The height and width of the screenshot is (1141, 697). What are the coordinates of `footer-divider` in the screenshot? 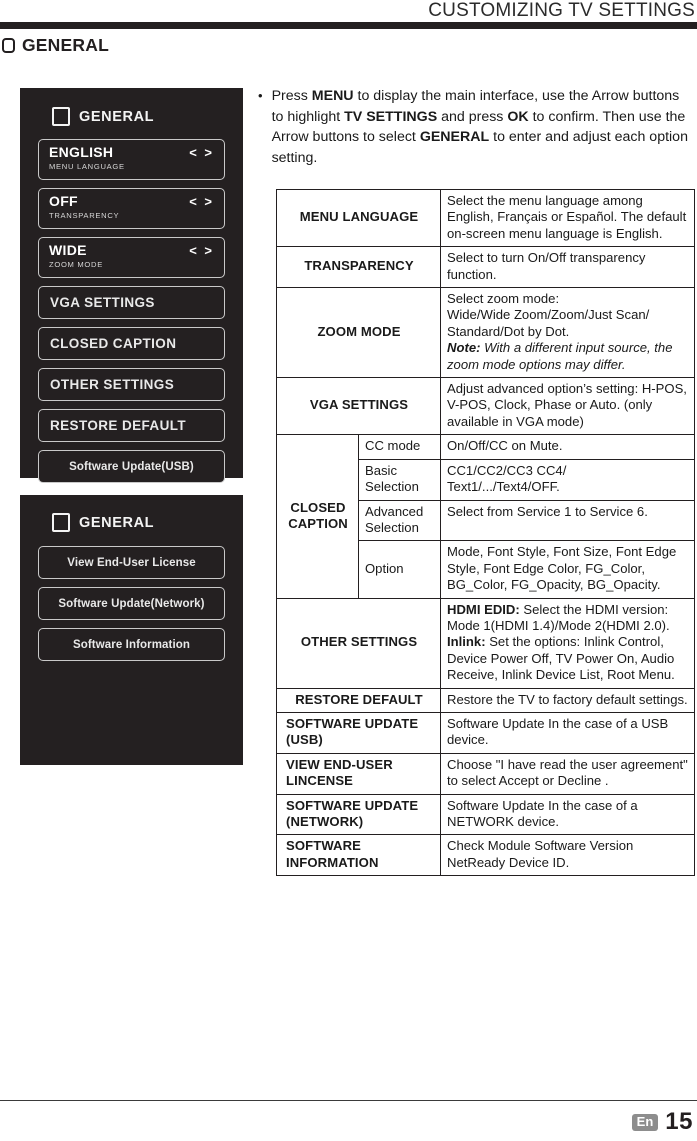 It's located at (348, 1101).